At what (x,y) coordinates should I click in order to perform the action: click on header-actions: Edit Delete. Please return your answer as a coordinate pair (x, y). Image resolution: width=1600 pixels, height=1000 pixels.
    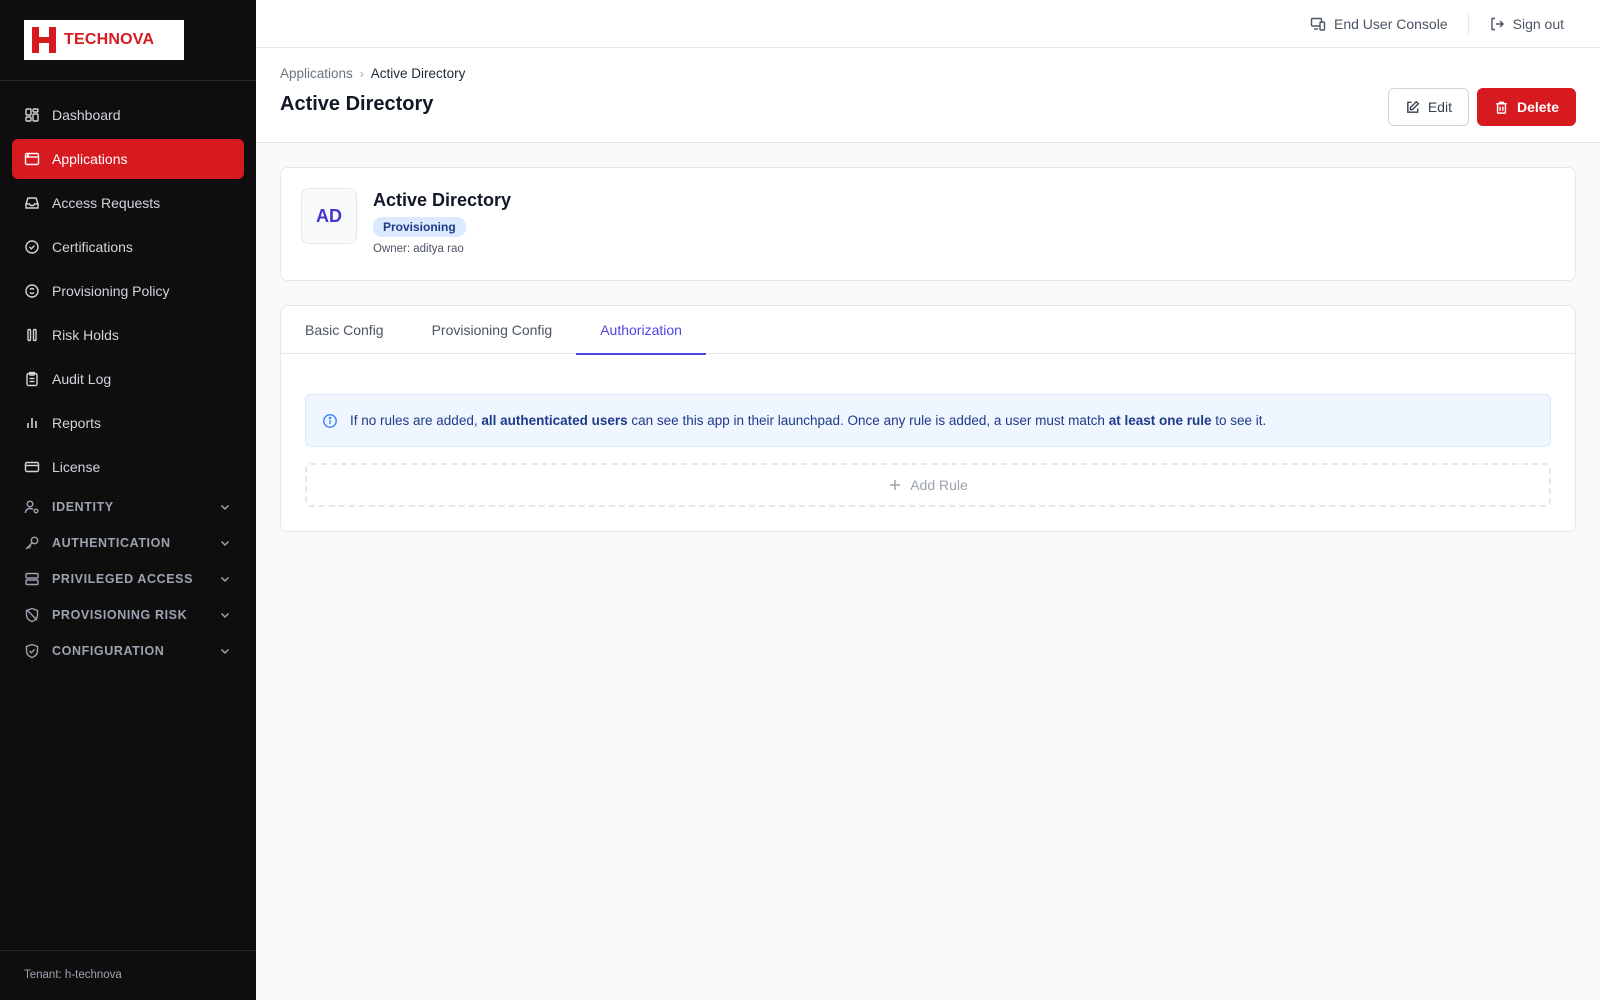
    Looking at the image, I should click on (1481, 107).